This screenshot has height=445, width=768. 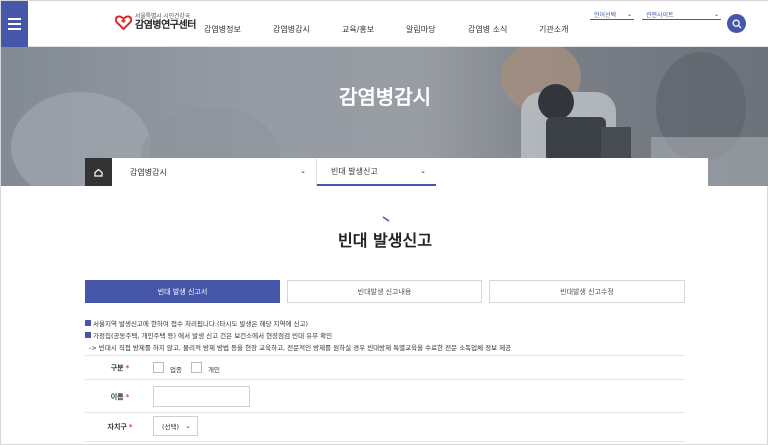 What do you see at coordinates (171, 427) in the screenshot?
I see `district-select-value: (선택)` at bounding box center [171, 427].